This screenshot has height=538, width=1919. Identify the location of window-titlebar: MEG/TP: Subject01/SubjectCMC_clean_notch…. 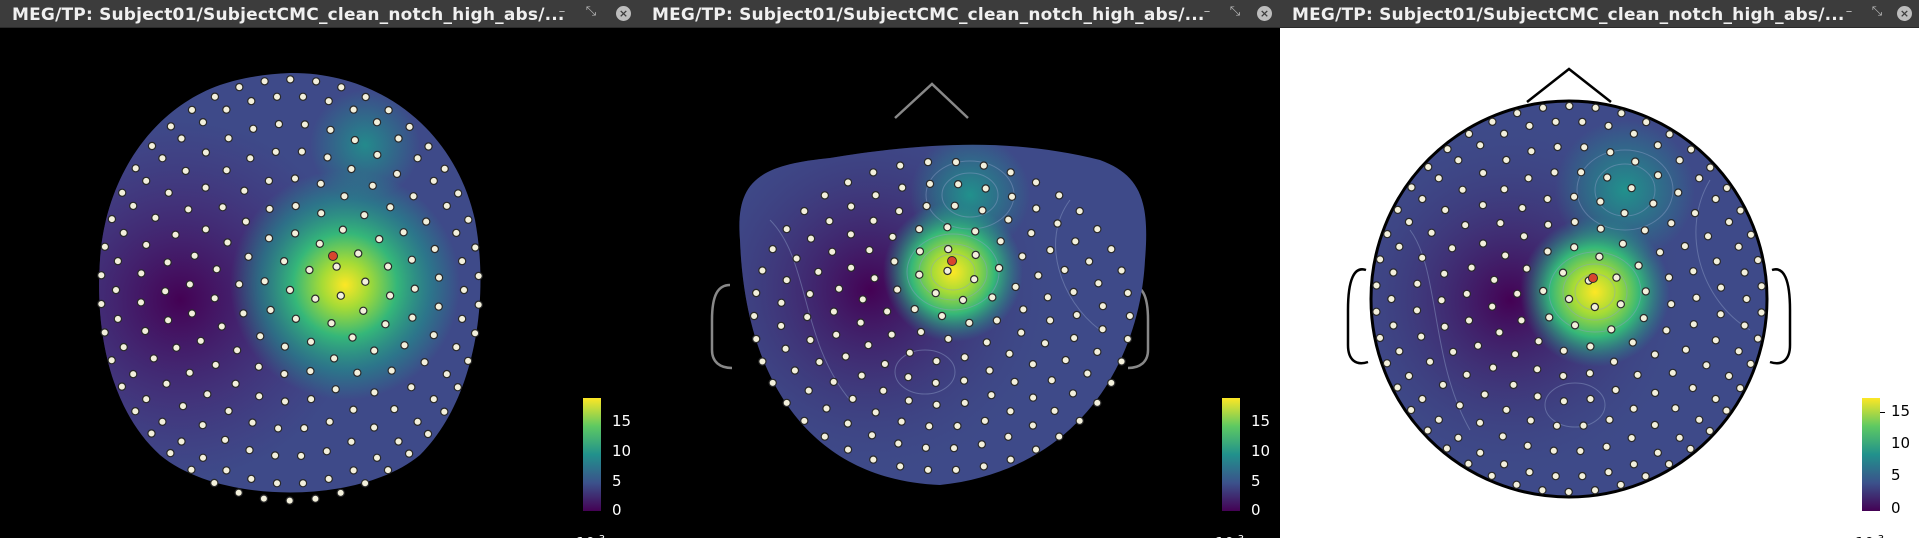
(960, 14).